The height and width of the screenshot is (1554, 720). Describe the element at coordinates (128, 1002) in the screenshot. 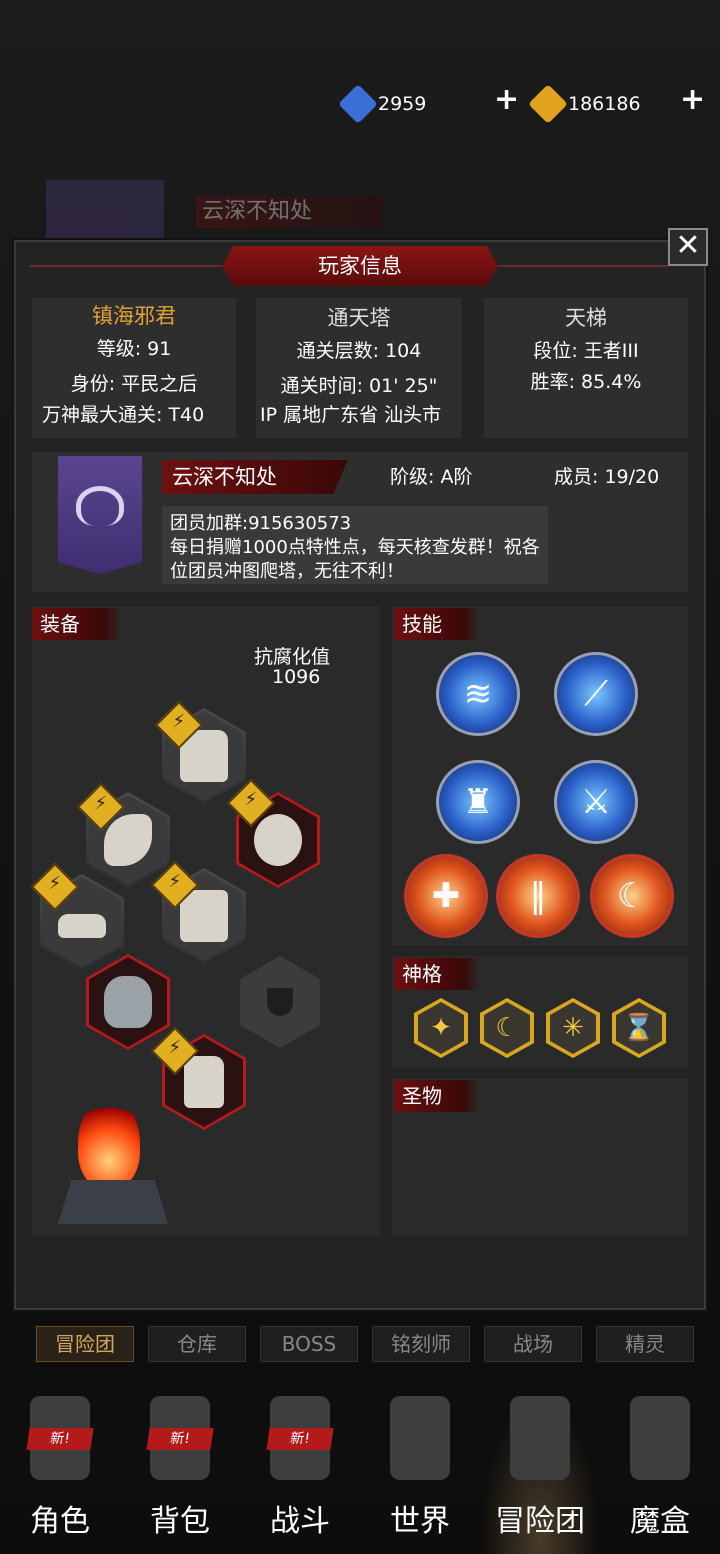

I see `runestone-icon` at that location.